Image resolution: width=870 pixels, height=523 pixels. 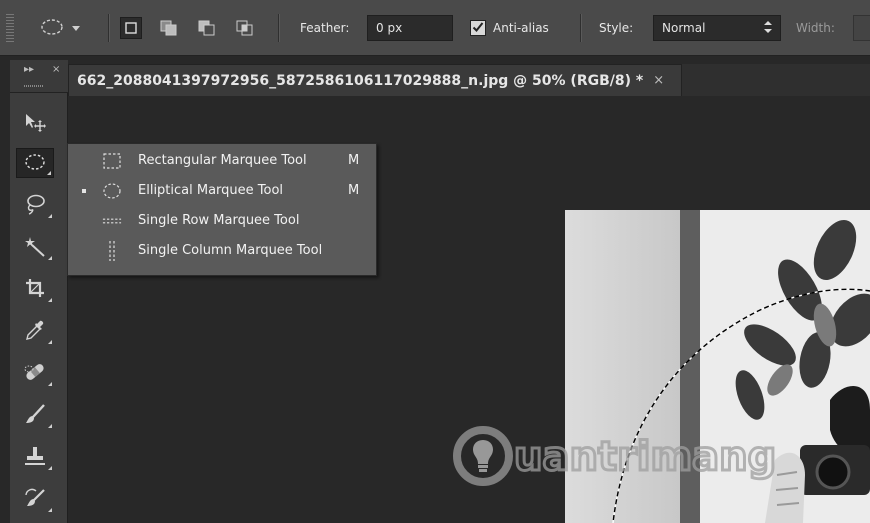 What do you see at coordinates (84, 191) in the screenshot?
I see `selected-bullet-icon` at bounding box center [84, 191].